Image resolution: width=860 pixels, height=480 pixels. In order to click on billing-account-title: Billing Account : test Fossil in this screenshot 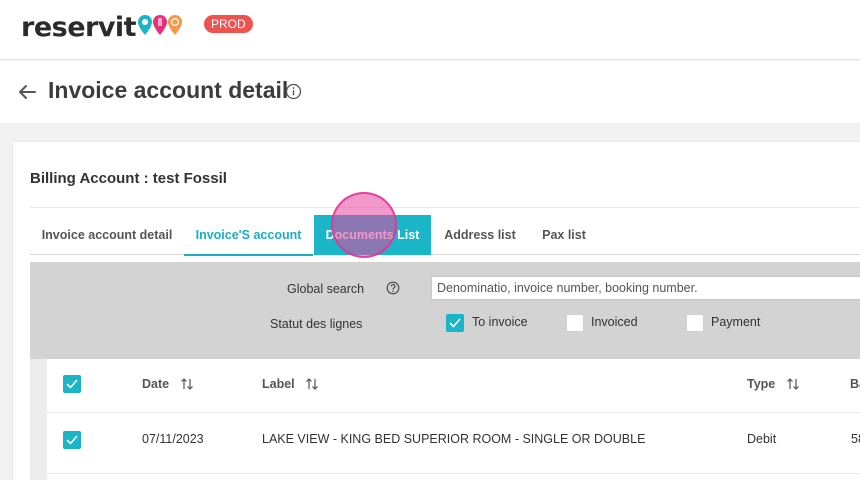, I will do `click(128, 178)`.